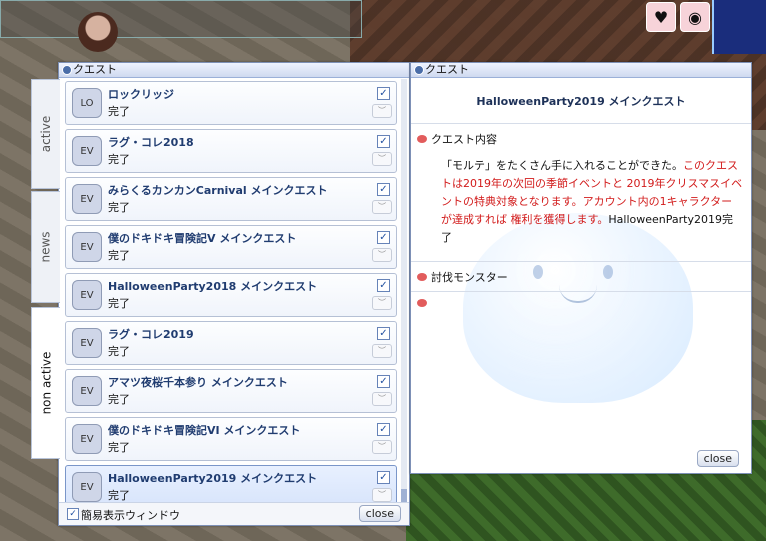 The width and height of the screenshot is (766, 541). I want to click on monster-section: 討伐モンスター, so click(462, 277).